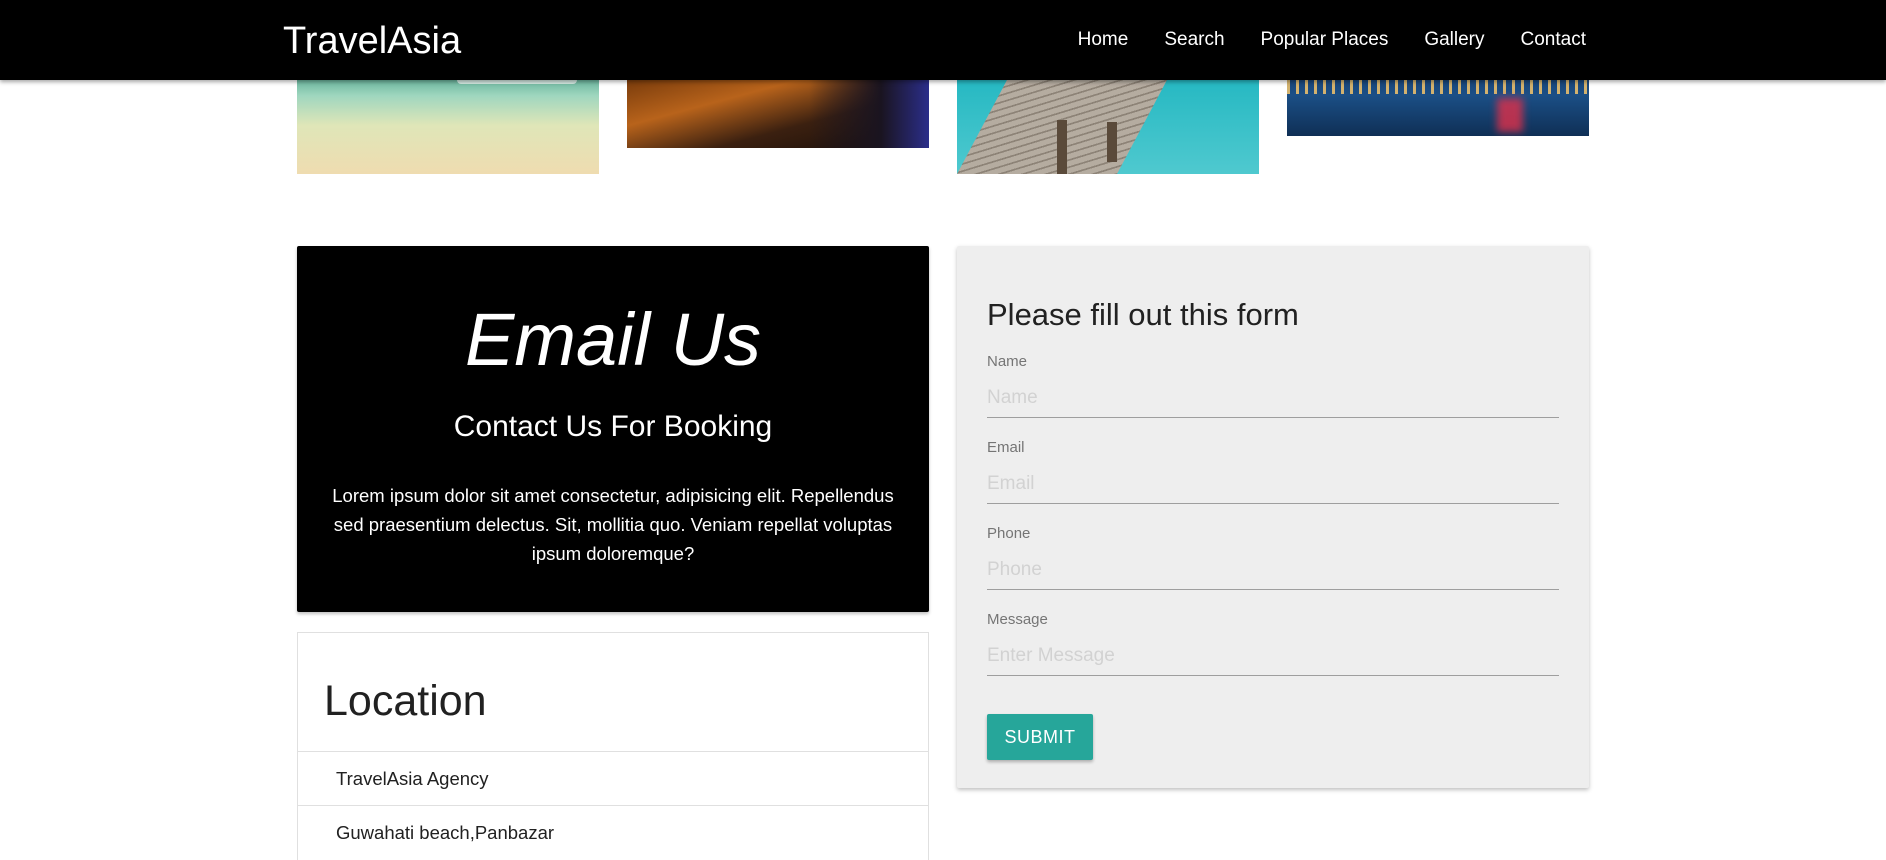  I want to click on location-title: Location, so click(405, 701).